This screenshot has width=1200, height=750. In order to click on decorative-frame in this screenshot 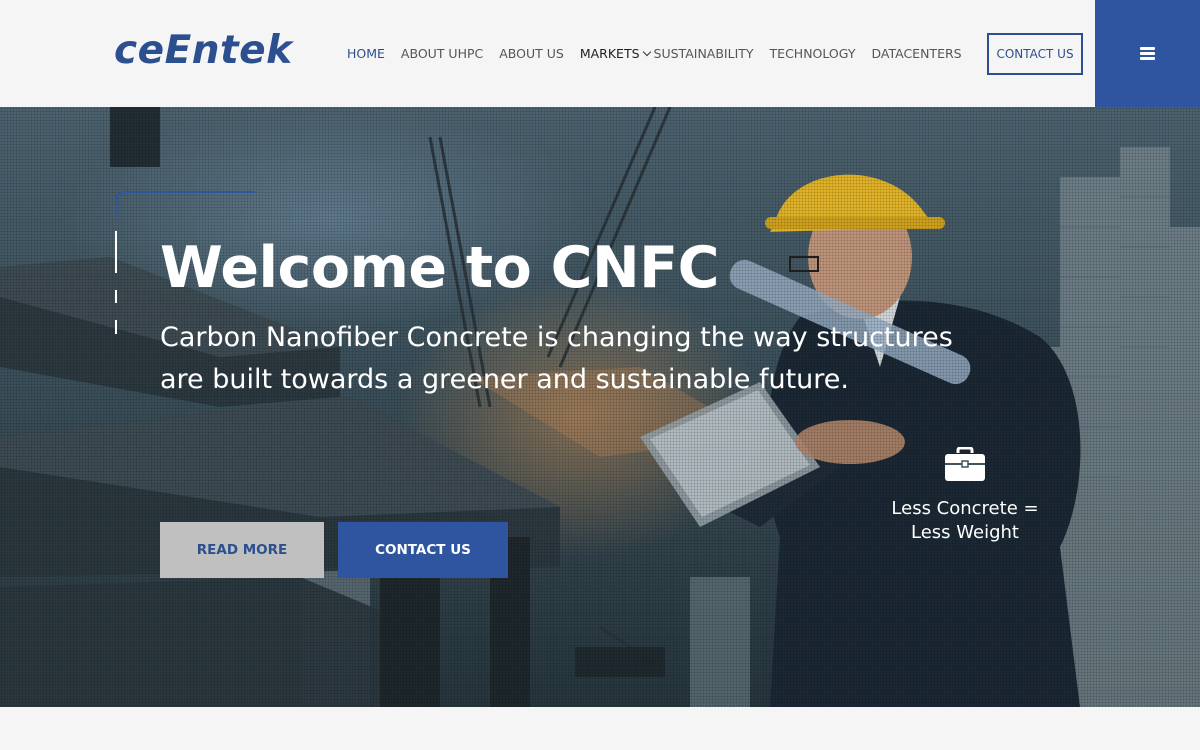, I will do `click(185, 204)`.